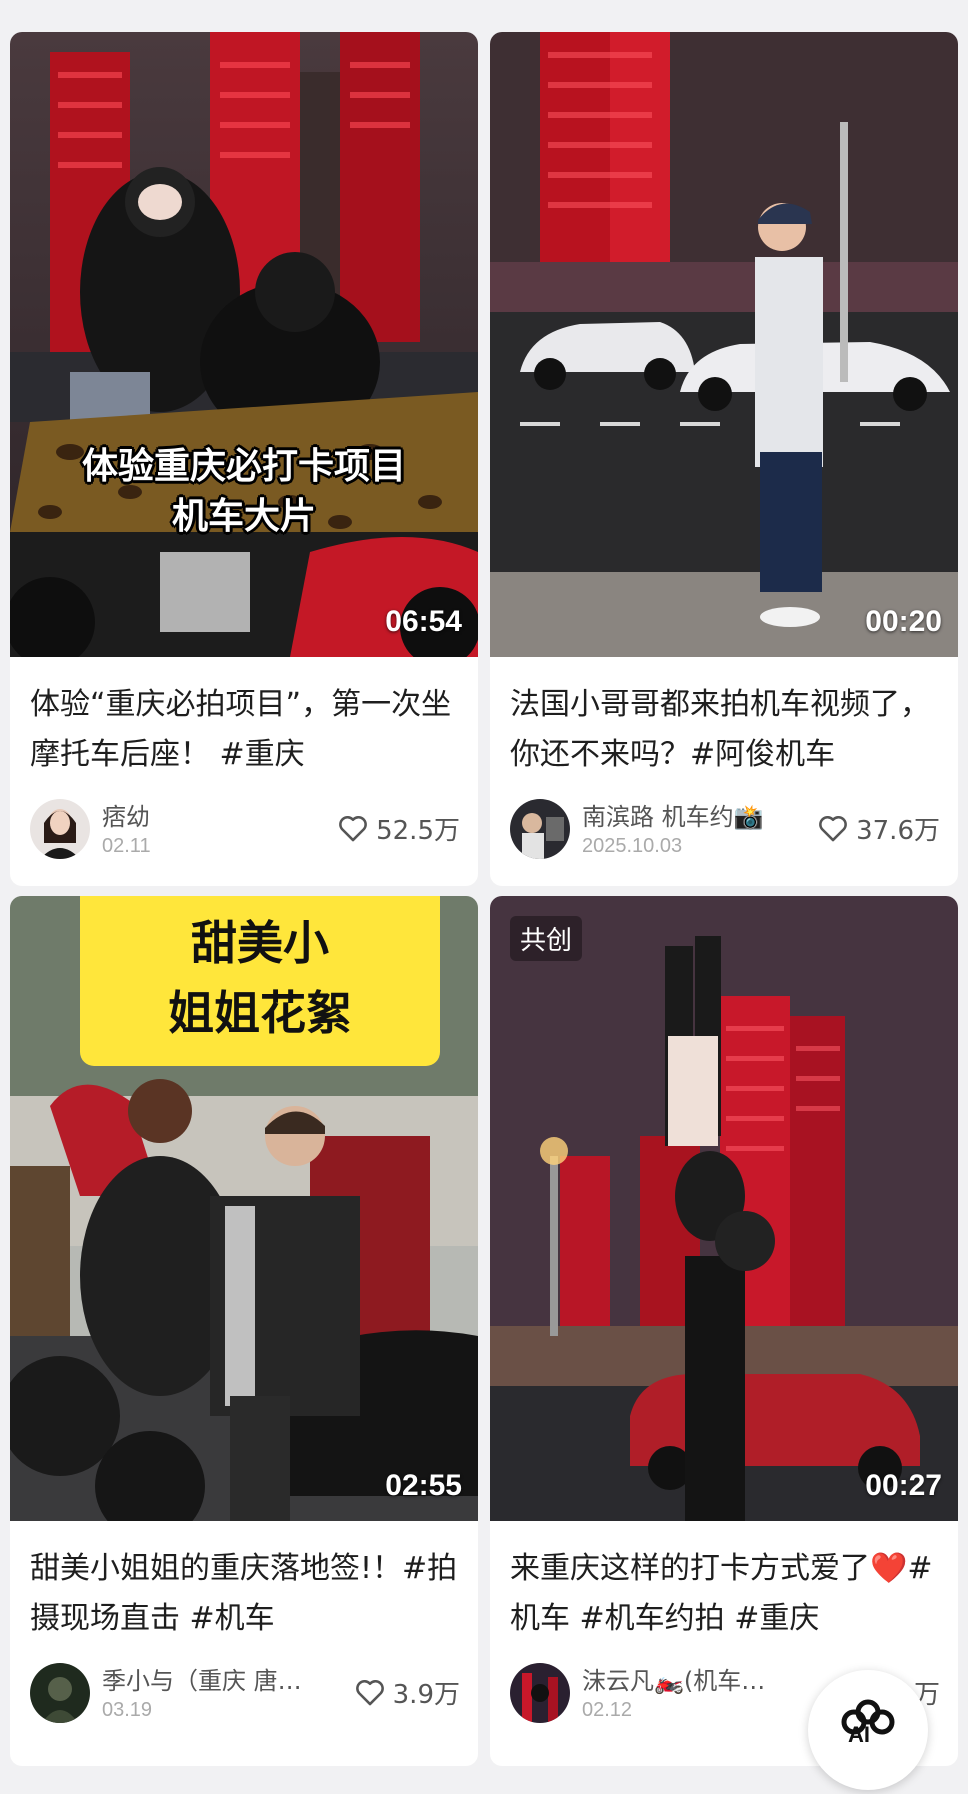 The width and height of the screenshot is (968, 1794). I want to click on like-button: 3.9万, so click(406, 1692).